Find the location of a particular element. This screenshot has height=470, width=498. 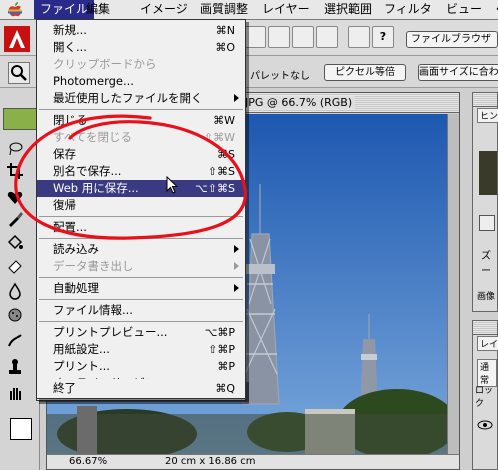

menu-view: ビュー is located at coordinates (464, 9).